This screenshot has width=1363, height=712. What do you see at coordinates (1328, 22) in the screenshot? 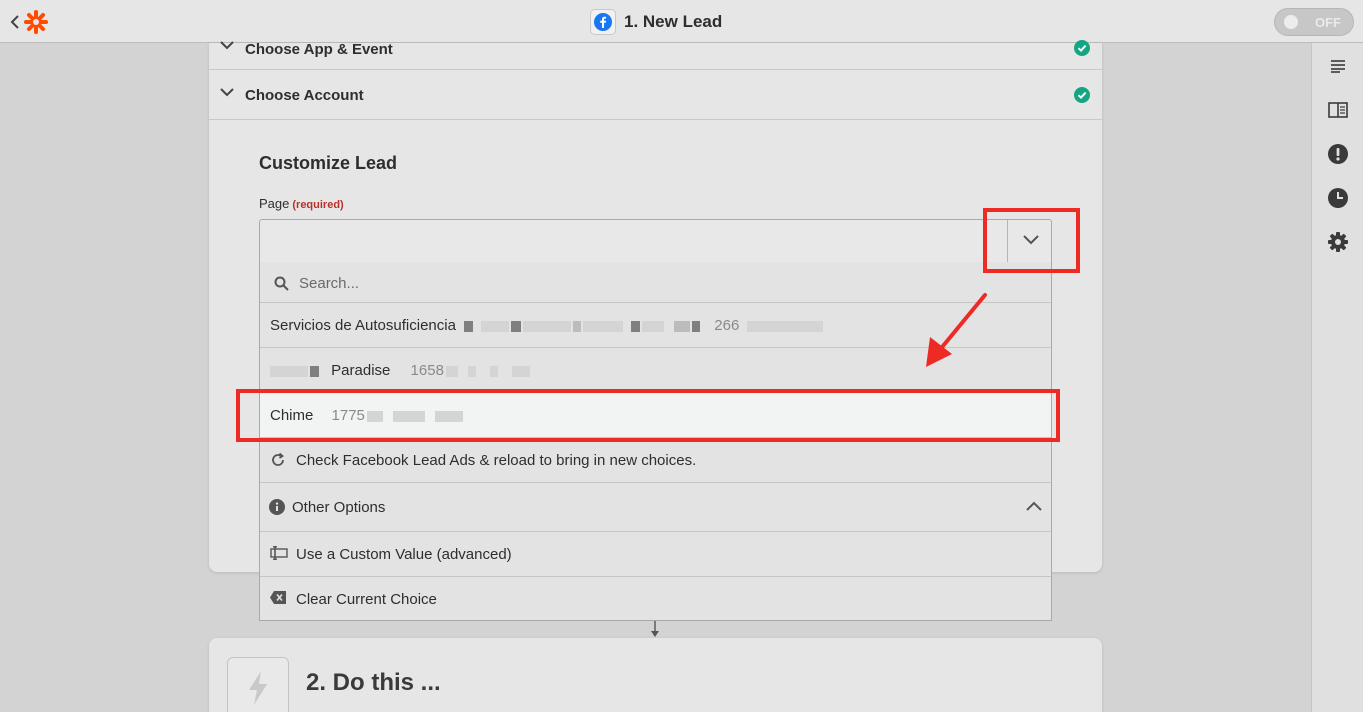
I see `toggle-label: OFF` at bounding box center [1328, 22].